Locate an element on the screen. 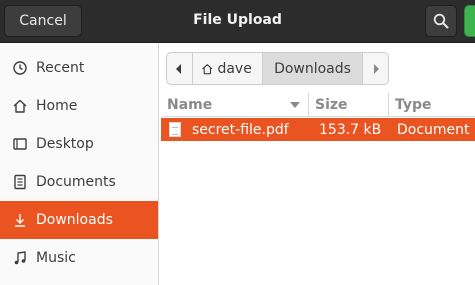 Image resolution: width=475 pixels, height=285 pixels. dialog-title: File Upload is located at coordinates (237, 20).